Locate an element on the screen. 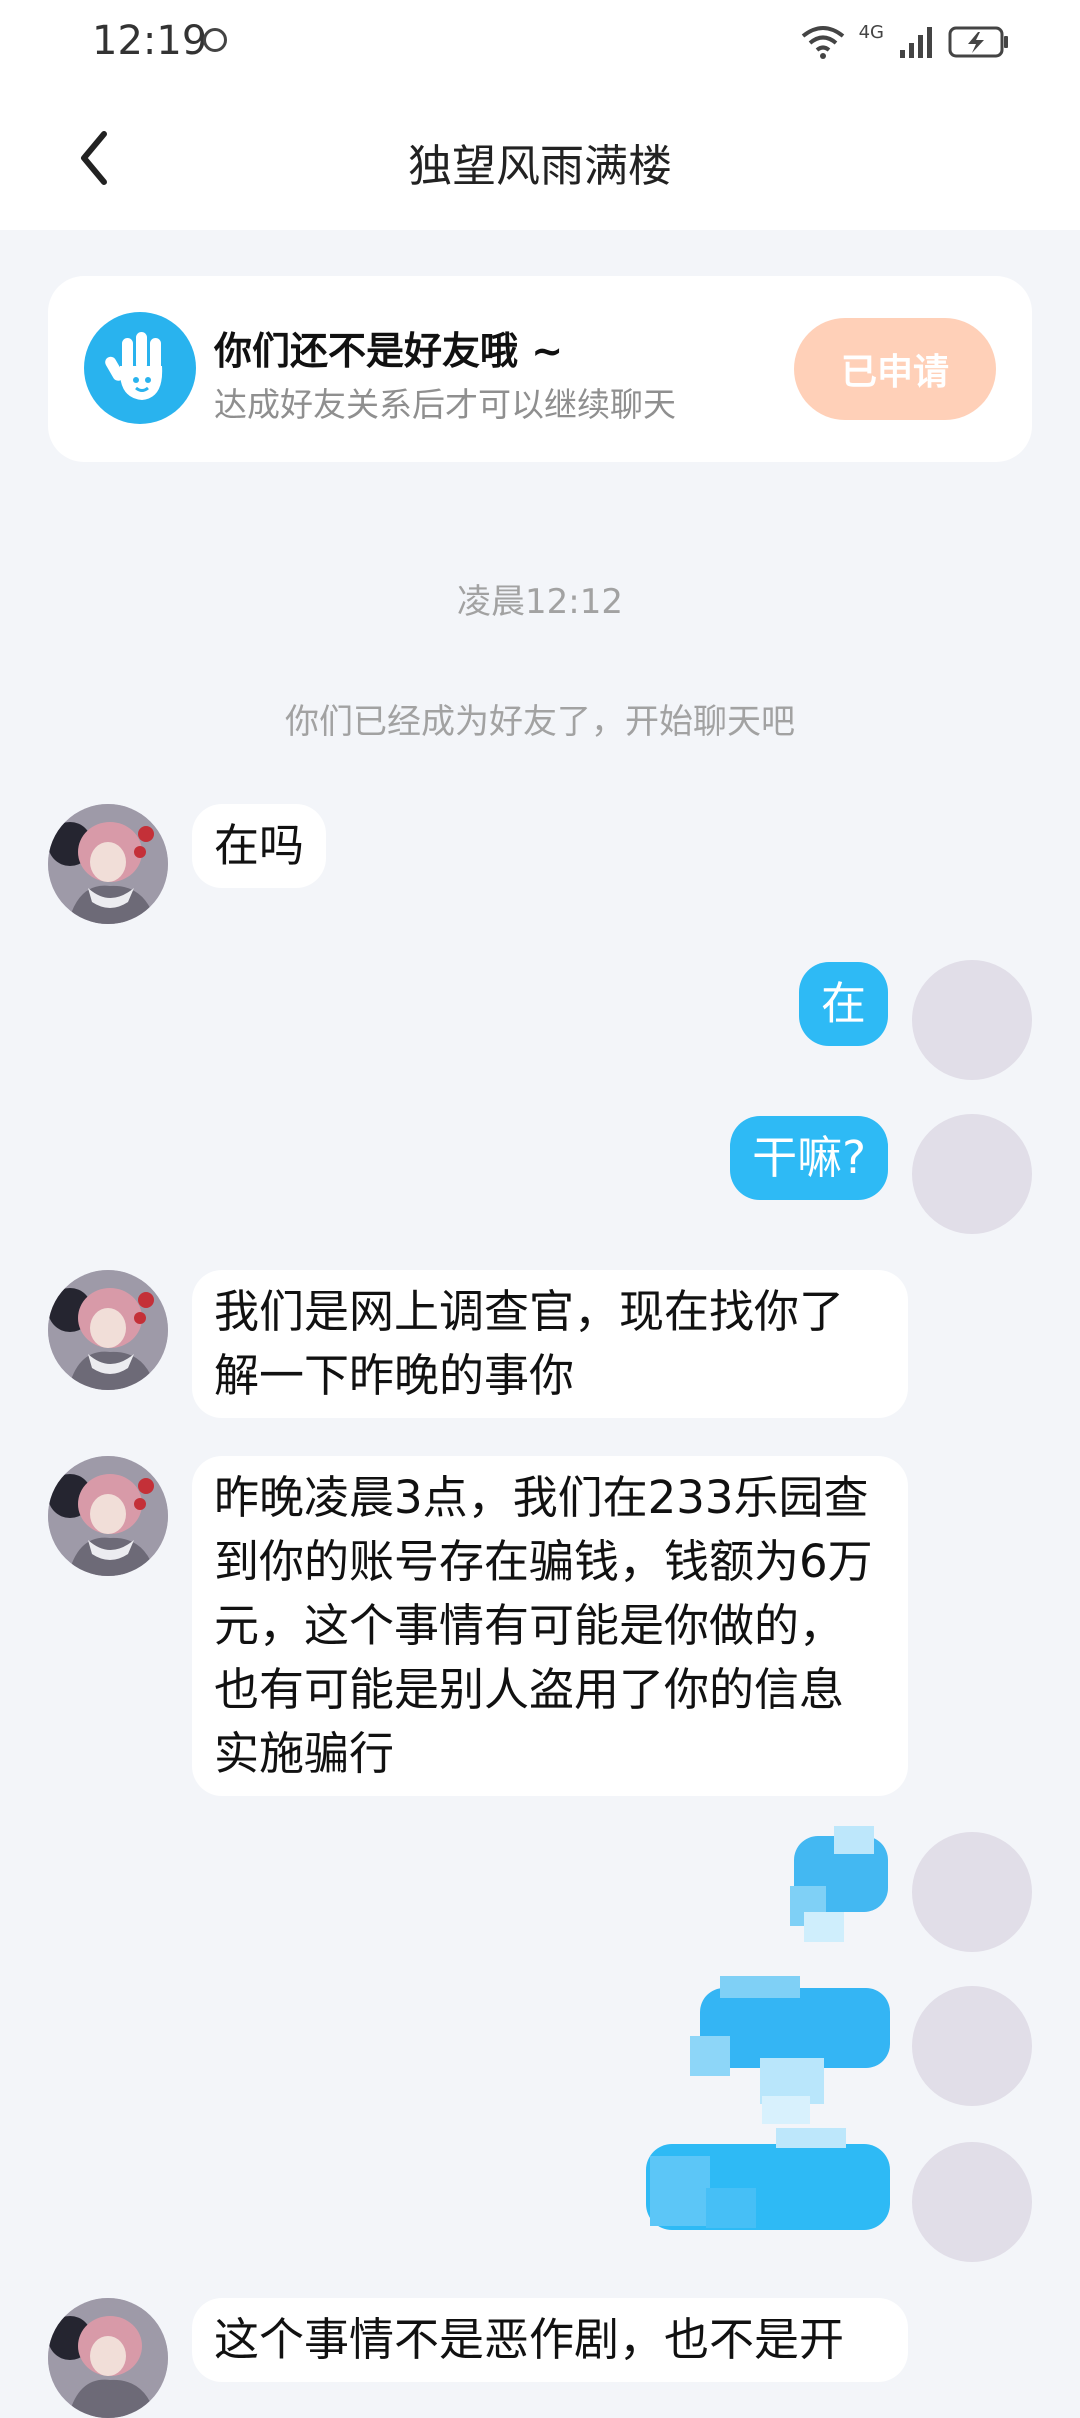 The width and height of the screenshot is (1080, 2418). status-icons: 4G is located at coordinates (905, 42).